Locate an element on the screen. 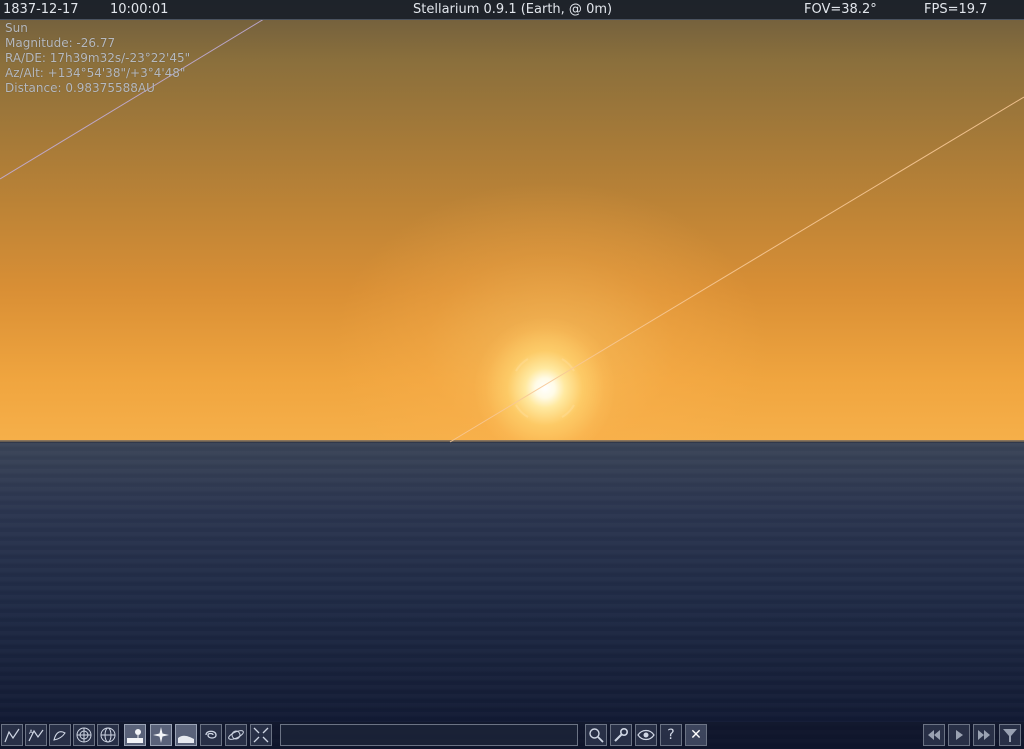 This screenshot has height=749, width=1024. config-icon is located at coordinates (621, 734).